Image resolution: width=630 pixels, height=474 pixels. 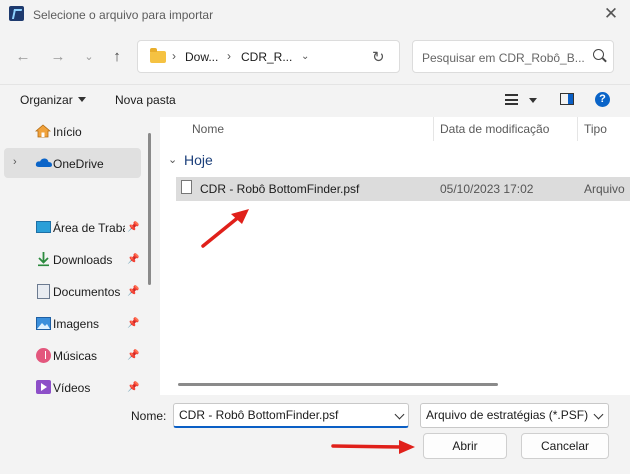 I want to click on help-icon: ?, so click(x=602, y=99).